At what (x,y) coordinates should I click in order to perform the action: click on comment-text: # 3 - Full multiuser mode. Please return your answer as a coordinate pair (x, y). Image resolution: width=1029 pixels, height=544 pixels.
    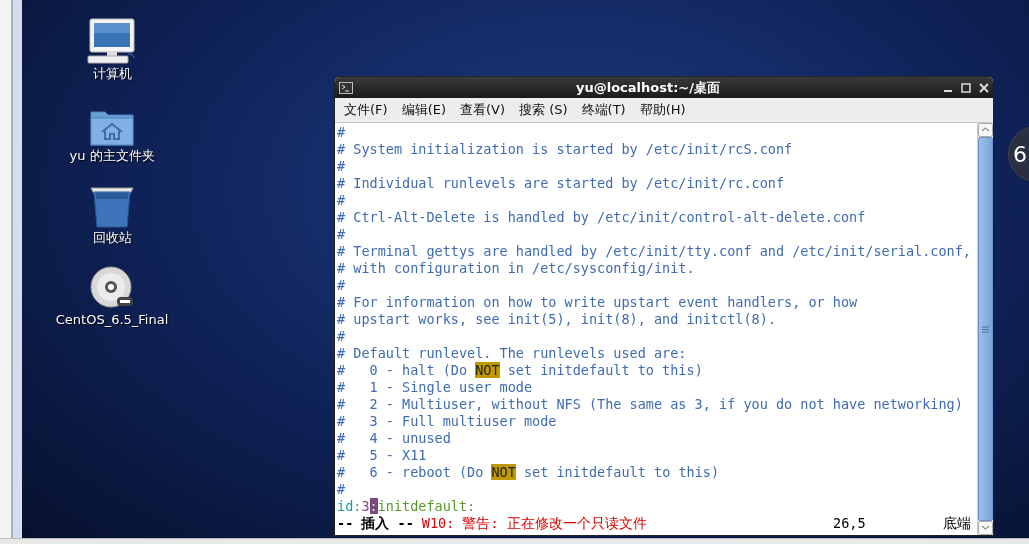
    Looking at the image, I should click on (447, 421).